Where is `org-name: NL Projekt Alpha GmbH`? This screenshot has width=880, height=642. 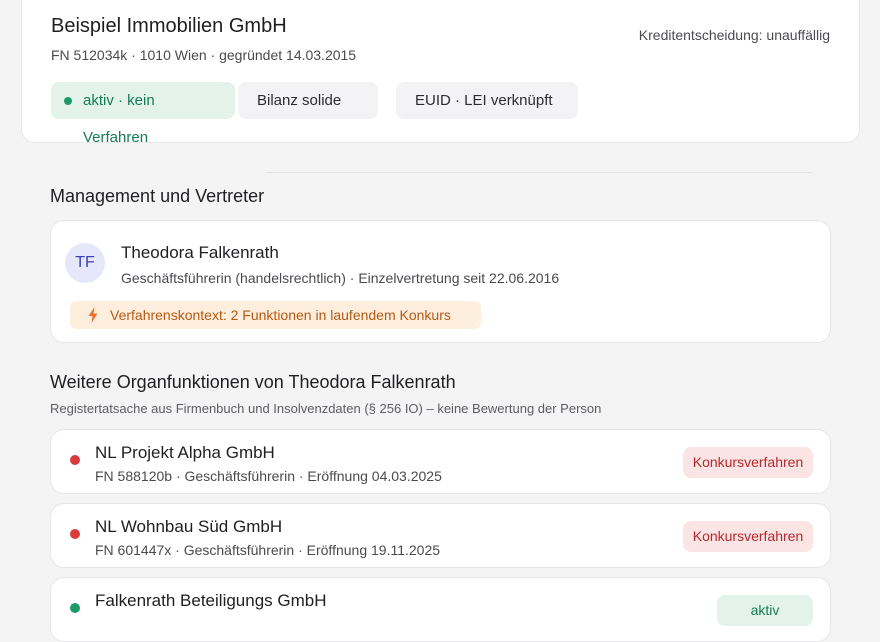 org-name: NL Projekt Alpha GmbH is located at coordinates (185, 453).